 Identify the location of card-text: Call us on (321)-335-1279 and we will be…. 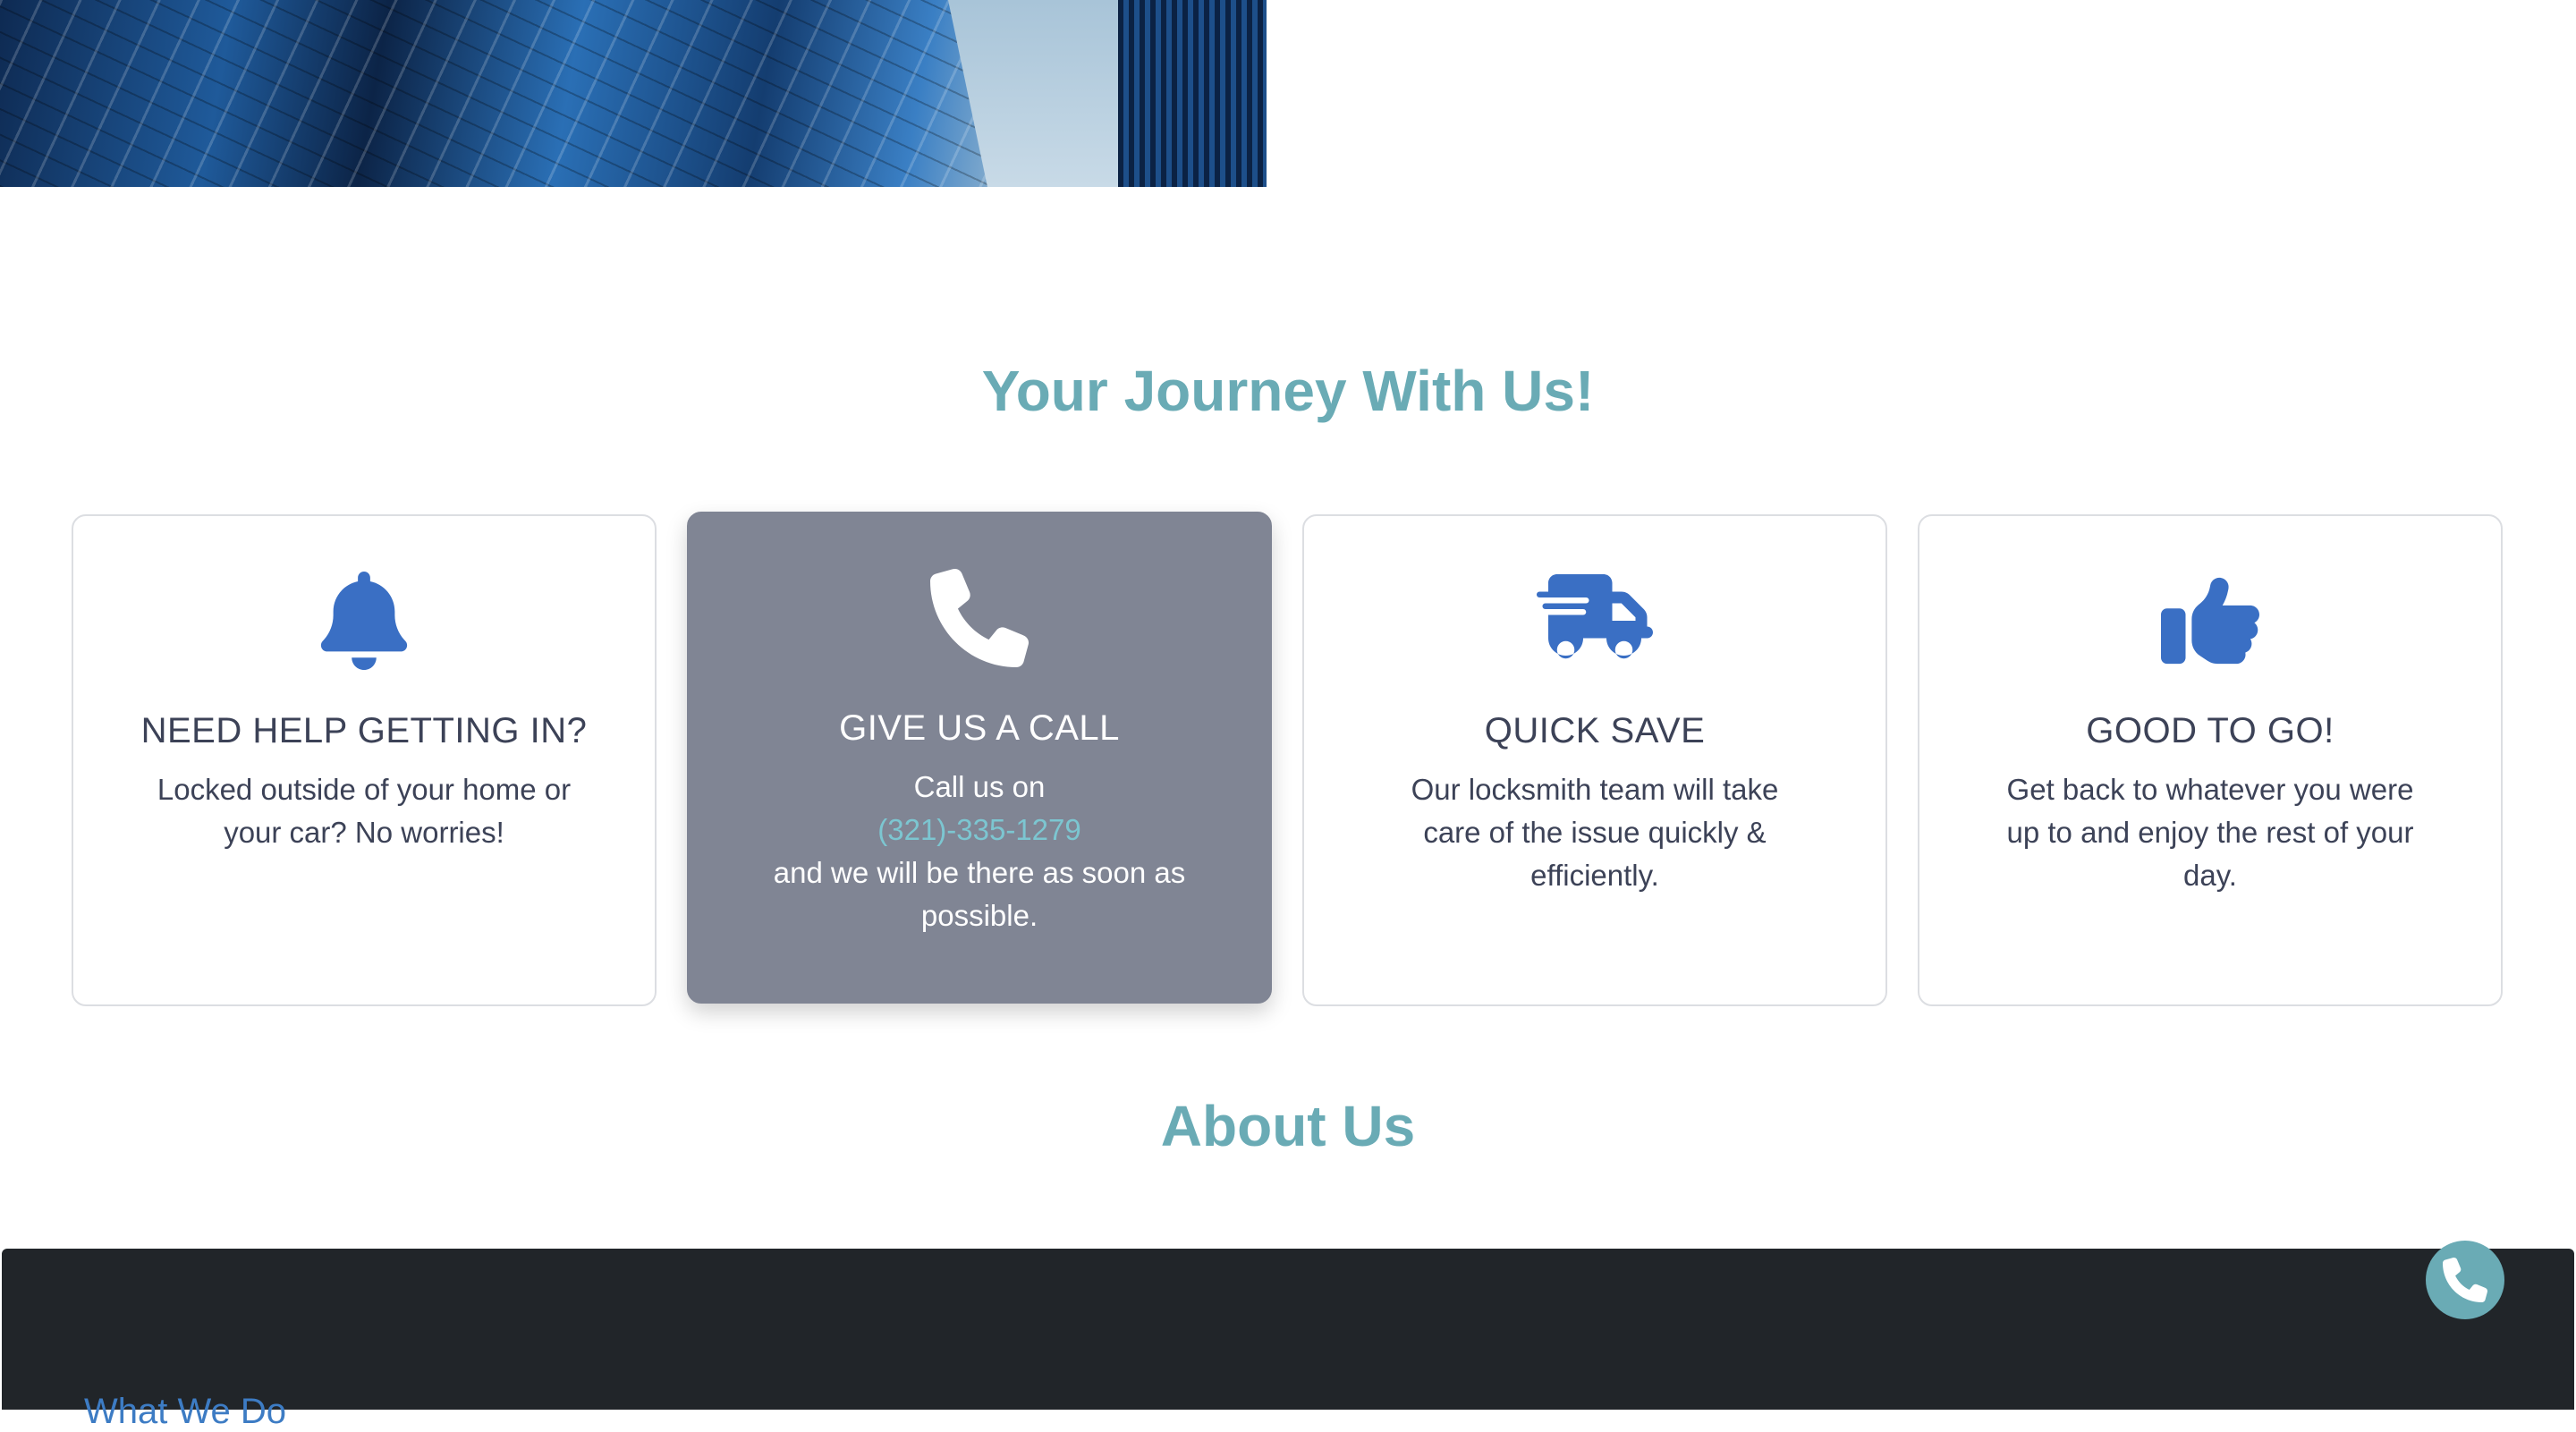
(979, 851).